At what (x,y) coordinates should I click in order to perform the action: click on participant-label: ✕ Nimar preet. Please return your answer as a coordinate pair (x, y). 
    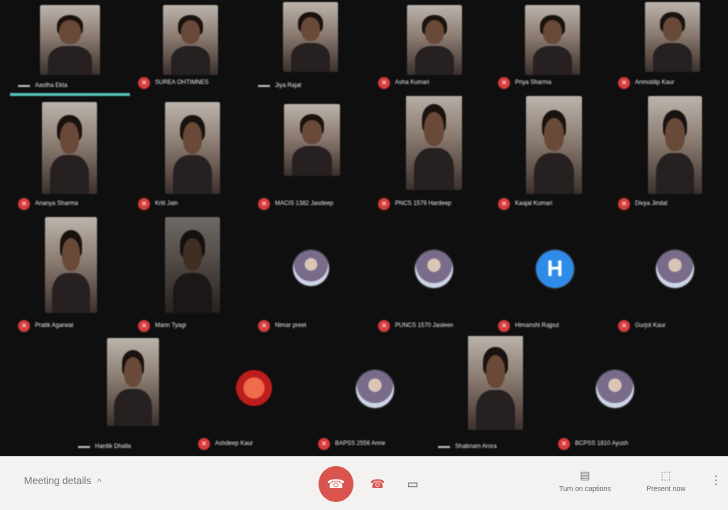
    Looking at the image, I should click on (282, 326).